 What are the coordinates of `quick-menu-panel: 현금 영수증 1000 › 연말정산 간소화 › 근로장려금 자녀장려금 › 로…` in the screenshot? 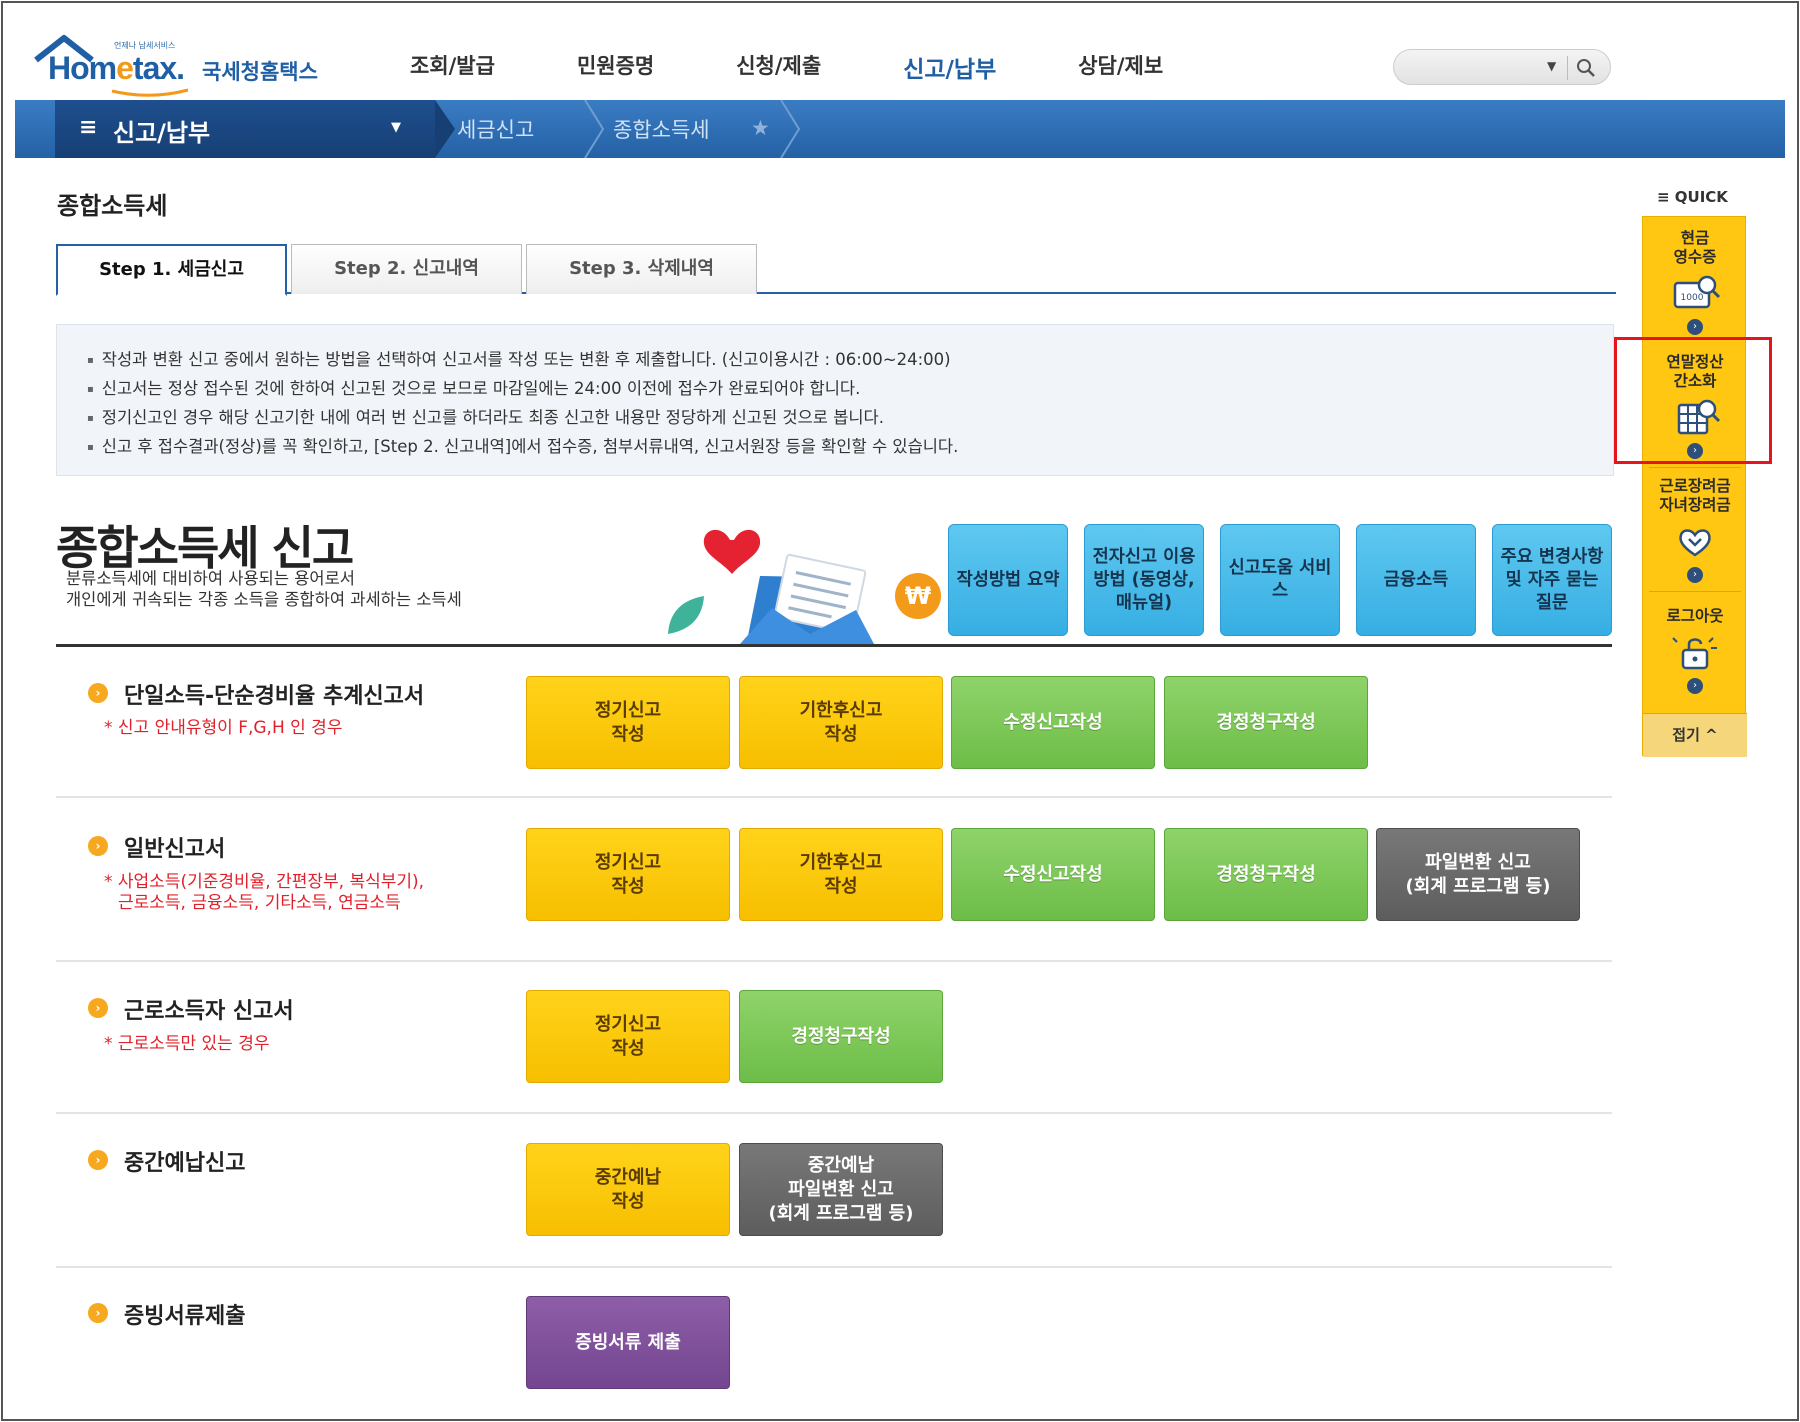 It's located at (1694, 486).